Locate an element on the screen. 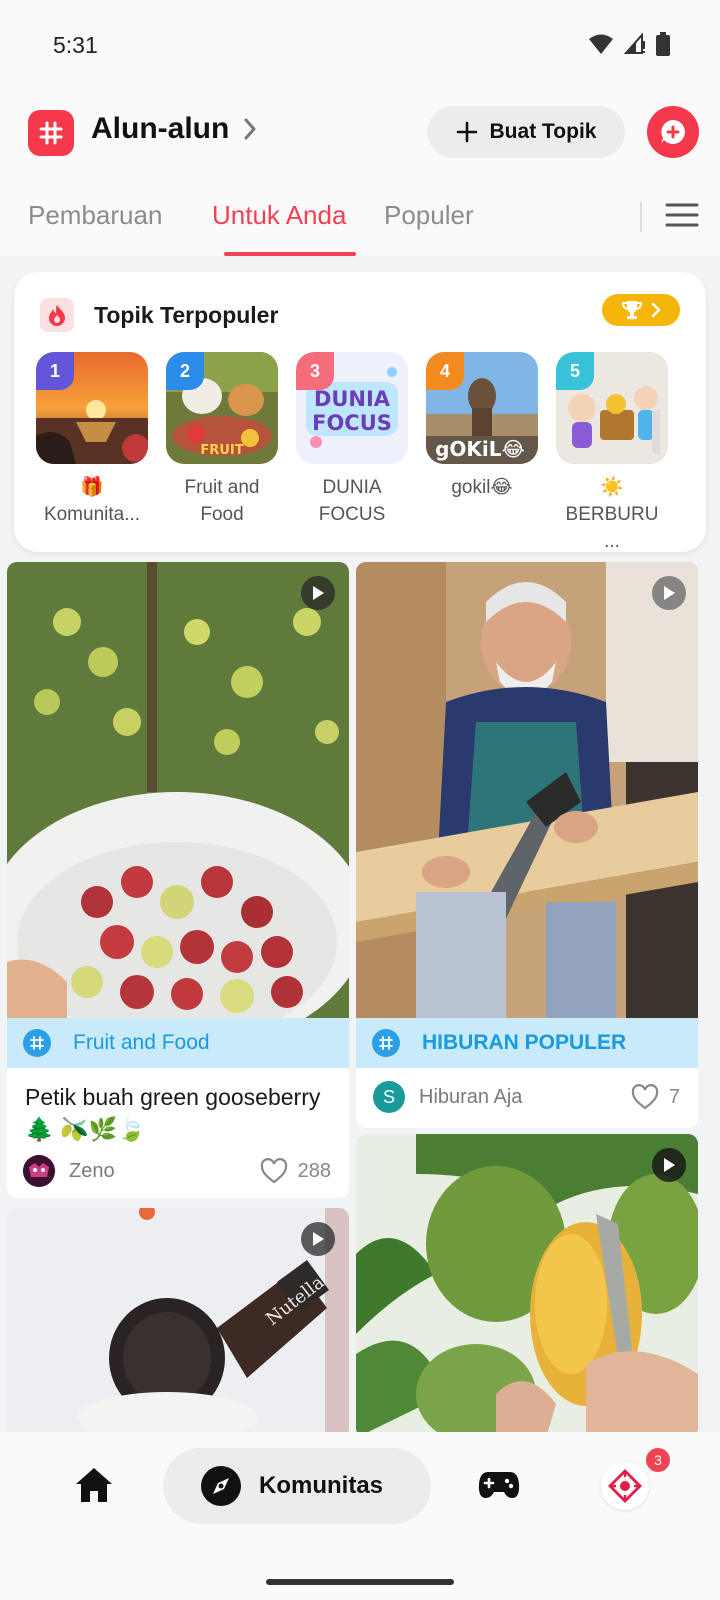 The width and height of the screenshot is (720, 1600). post-author: S Hiburan Aja is located at coordinates (447, 1097).